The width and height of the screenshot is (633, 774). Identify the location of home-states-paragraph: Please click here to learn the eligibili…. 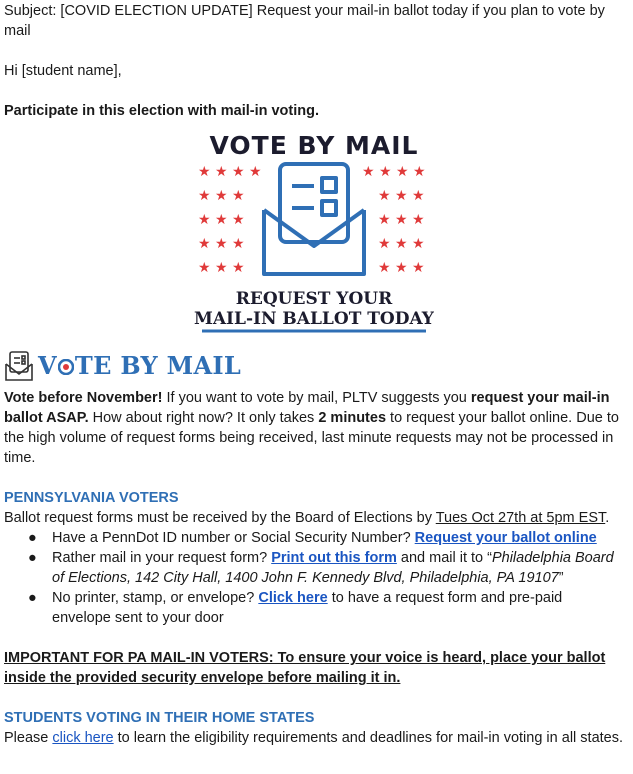
(316, 738).